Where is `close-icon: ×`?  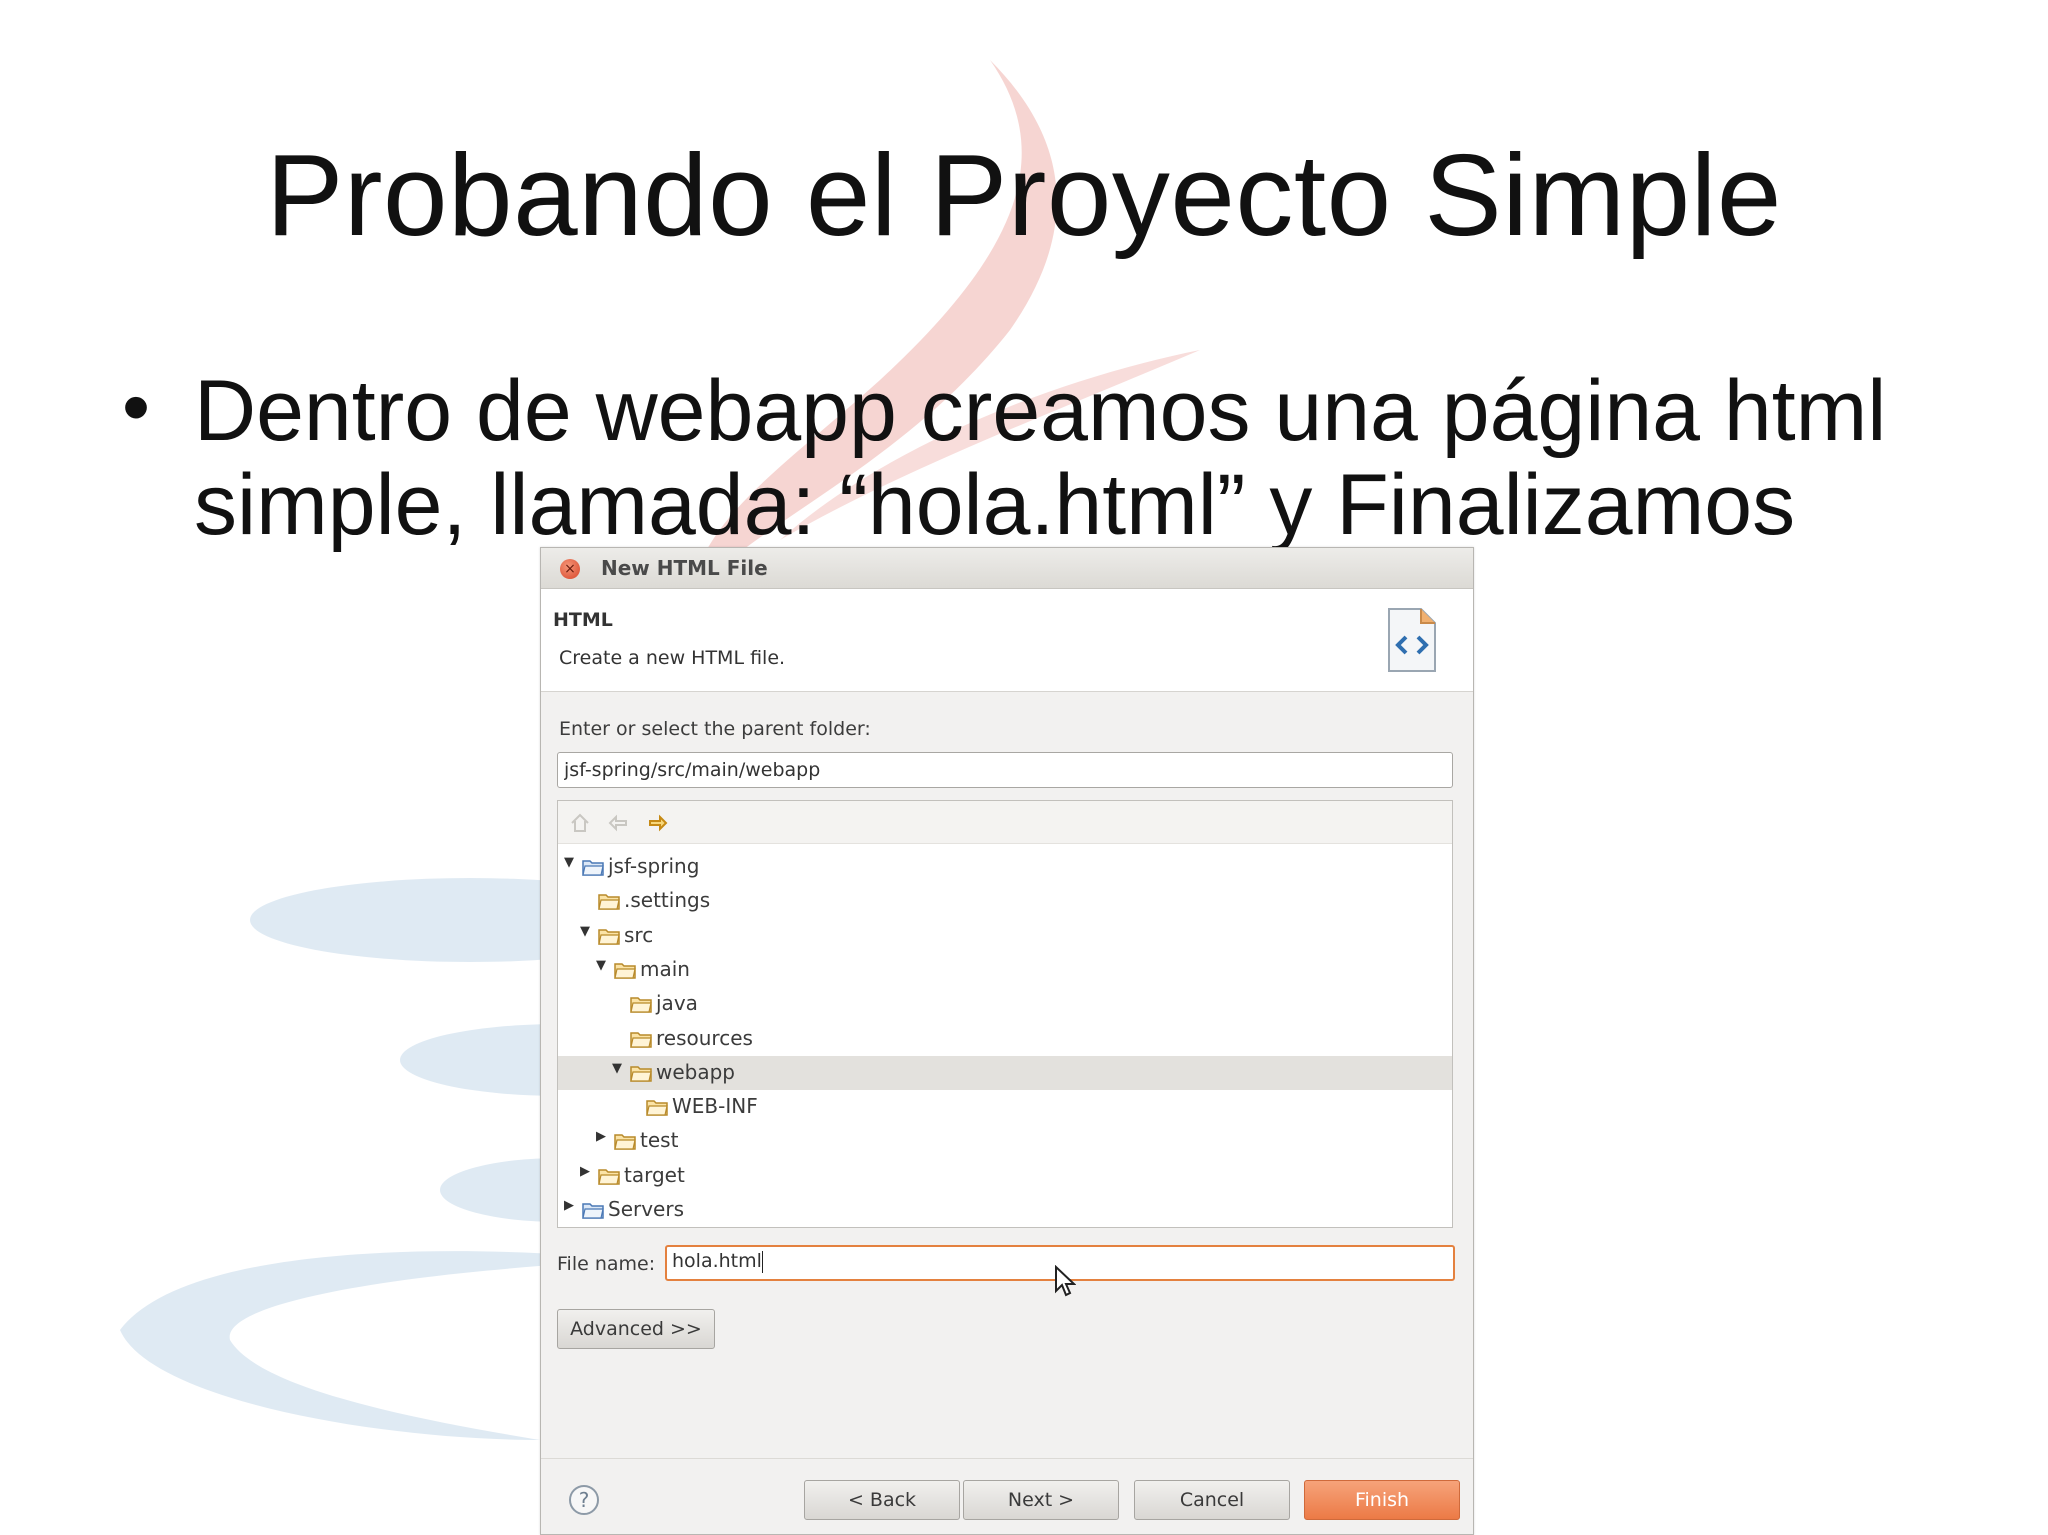
close-icon: × is located at coordinates (570, 569).